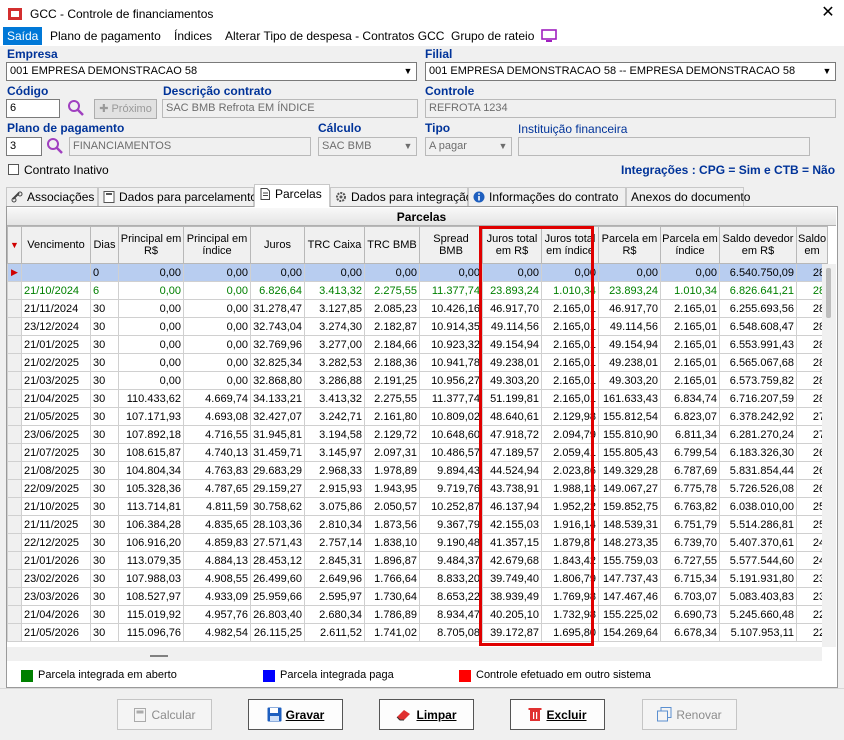 This screenshot has width=844, height=740. Describe the element at coordinates (277, 542) in the screenshot. I see `table-cell: 27.571,43` at that location.